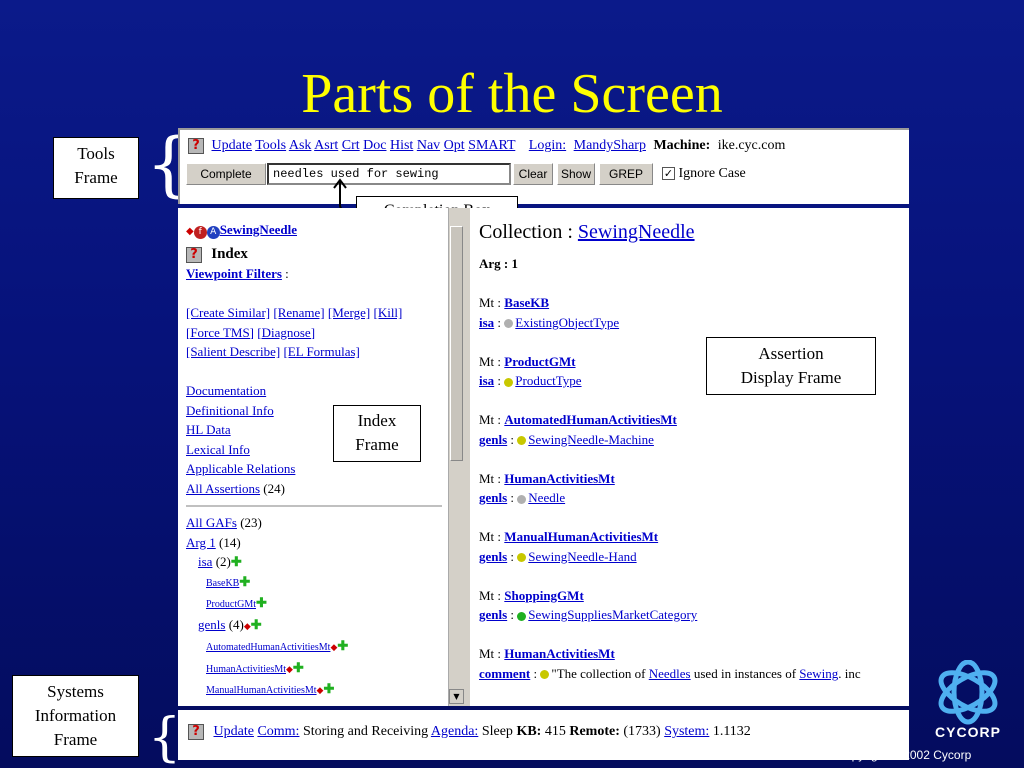 The image size is (1024, 768). What do you see at coordinates (543, 595) in the screenshot?
I see `mt-link: ShoppingGMt` at bounding box center [543, 595].